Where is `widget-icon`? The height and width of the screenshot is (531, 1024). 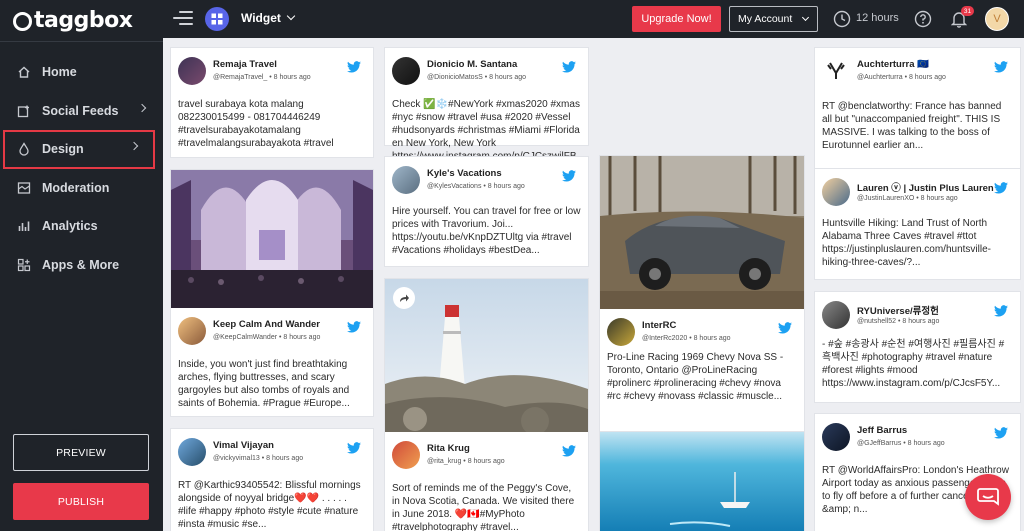 widget-icon is located at coordinates (217, 19).